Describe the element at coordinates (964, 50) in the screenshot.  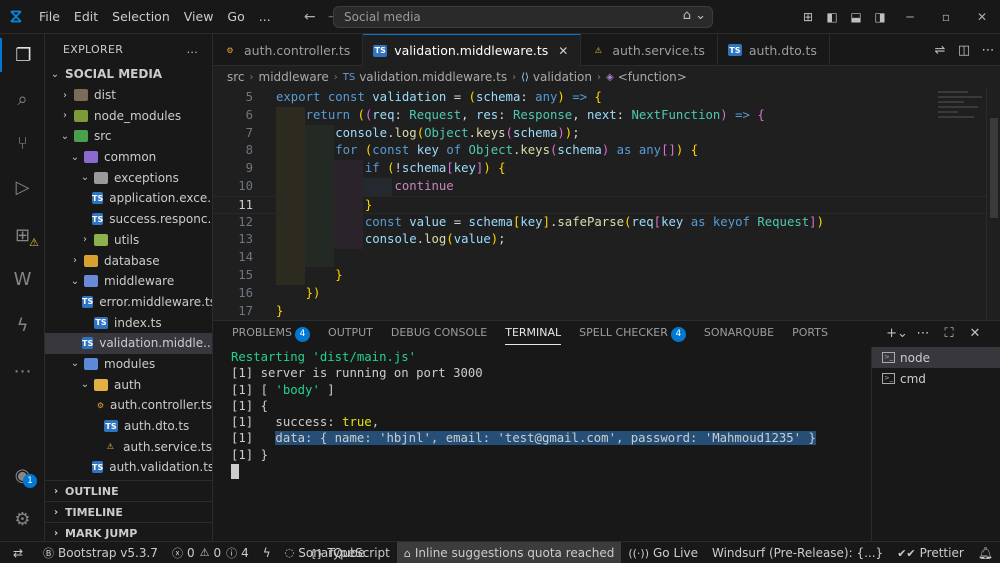
I see `split-editor-icon: ◫` at that location.